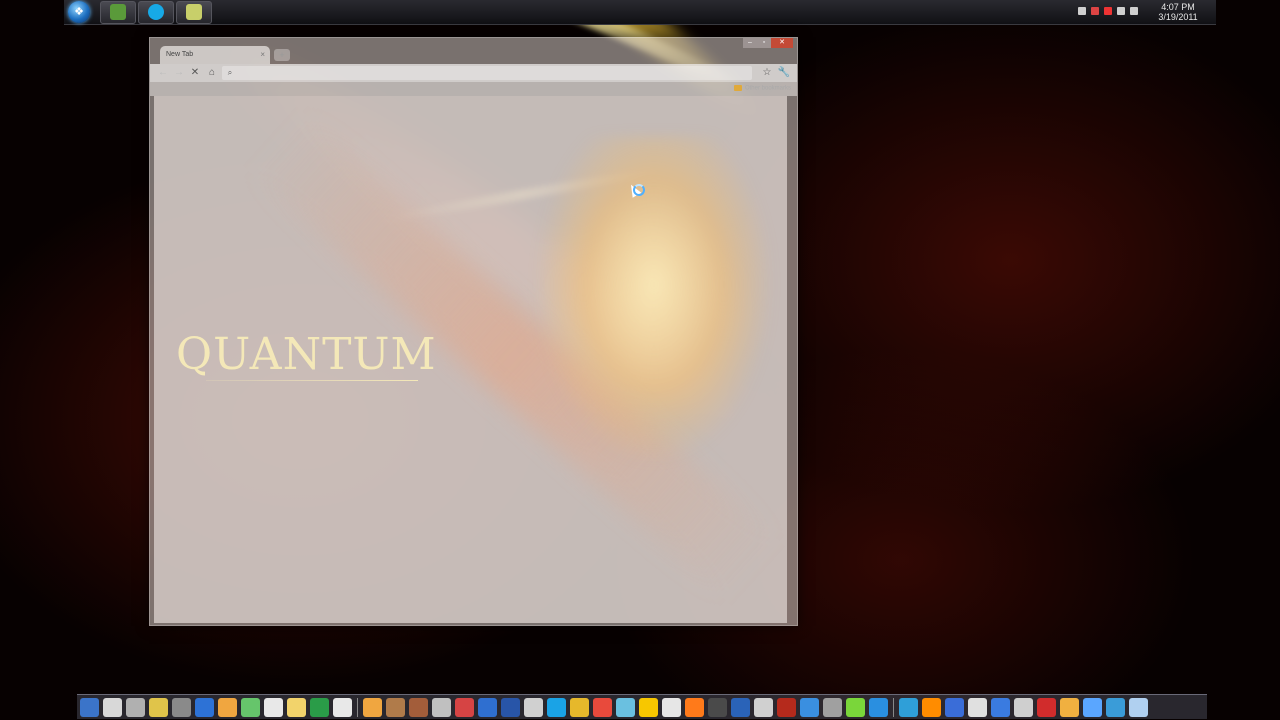 This screenshot has width=1280, height=720. Describe the element at coordinates (737, 88) in the screenshot. I see `folder-icon` at that location.